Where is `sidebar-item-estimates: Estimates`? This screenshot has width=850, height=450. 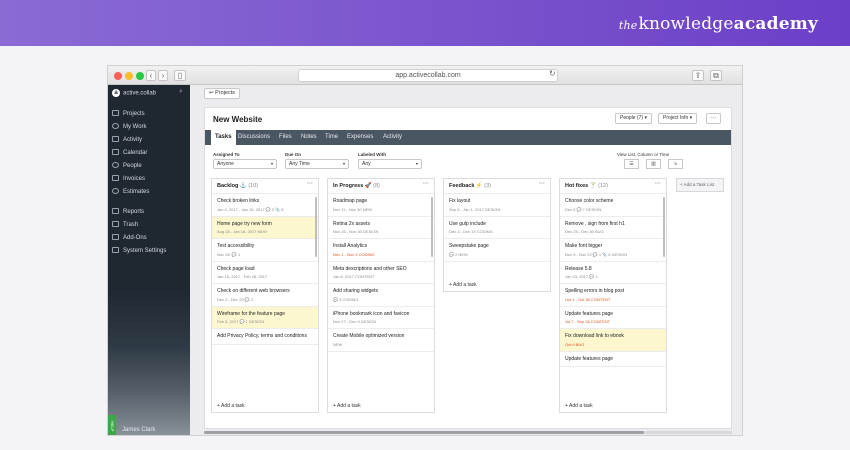 sidebar-item-estimates: Estimates is located at coordinates (130, 191).